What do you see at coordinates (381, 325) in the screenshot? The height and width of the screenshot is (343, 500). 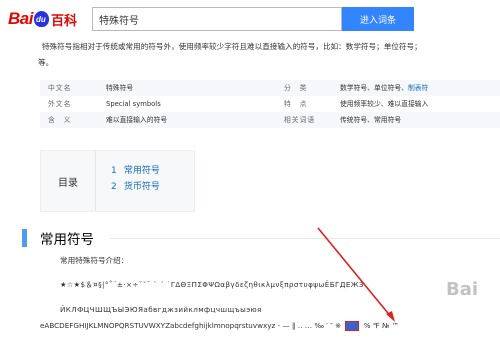 I see `symbol-text: % ℉ № ™` at bounding box center [381, 325].